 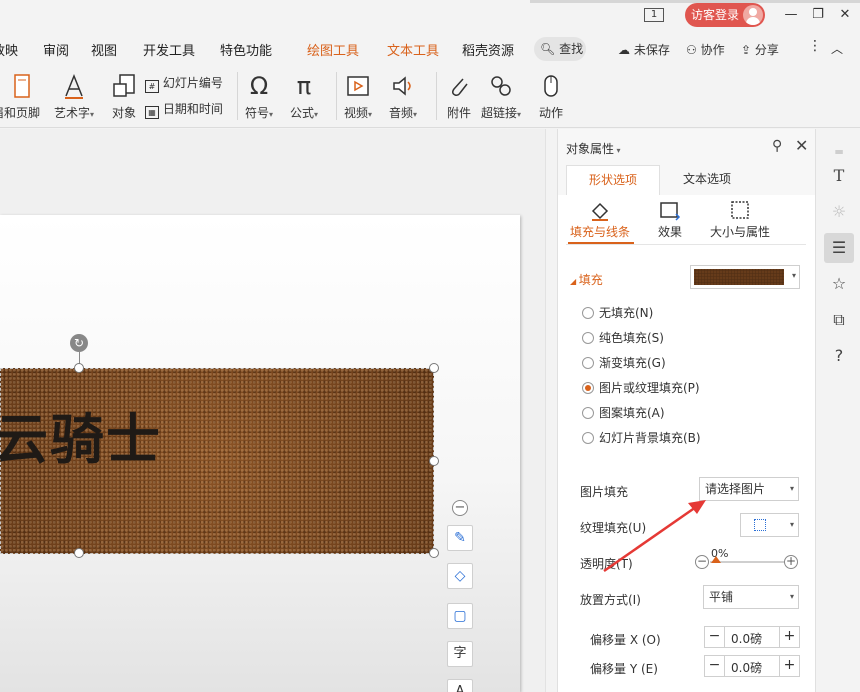 I want to click on date-time-button: ▦ 日期和时间, so click(x=184, y=109).